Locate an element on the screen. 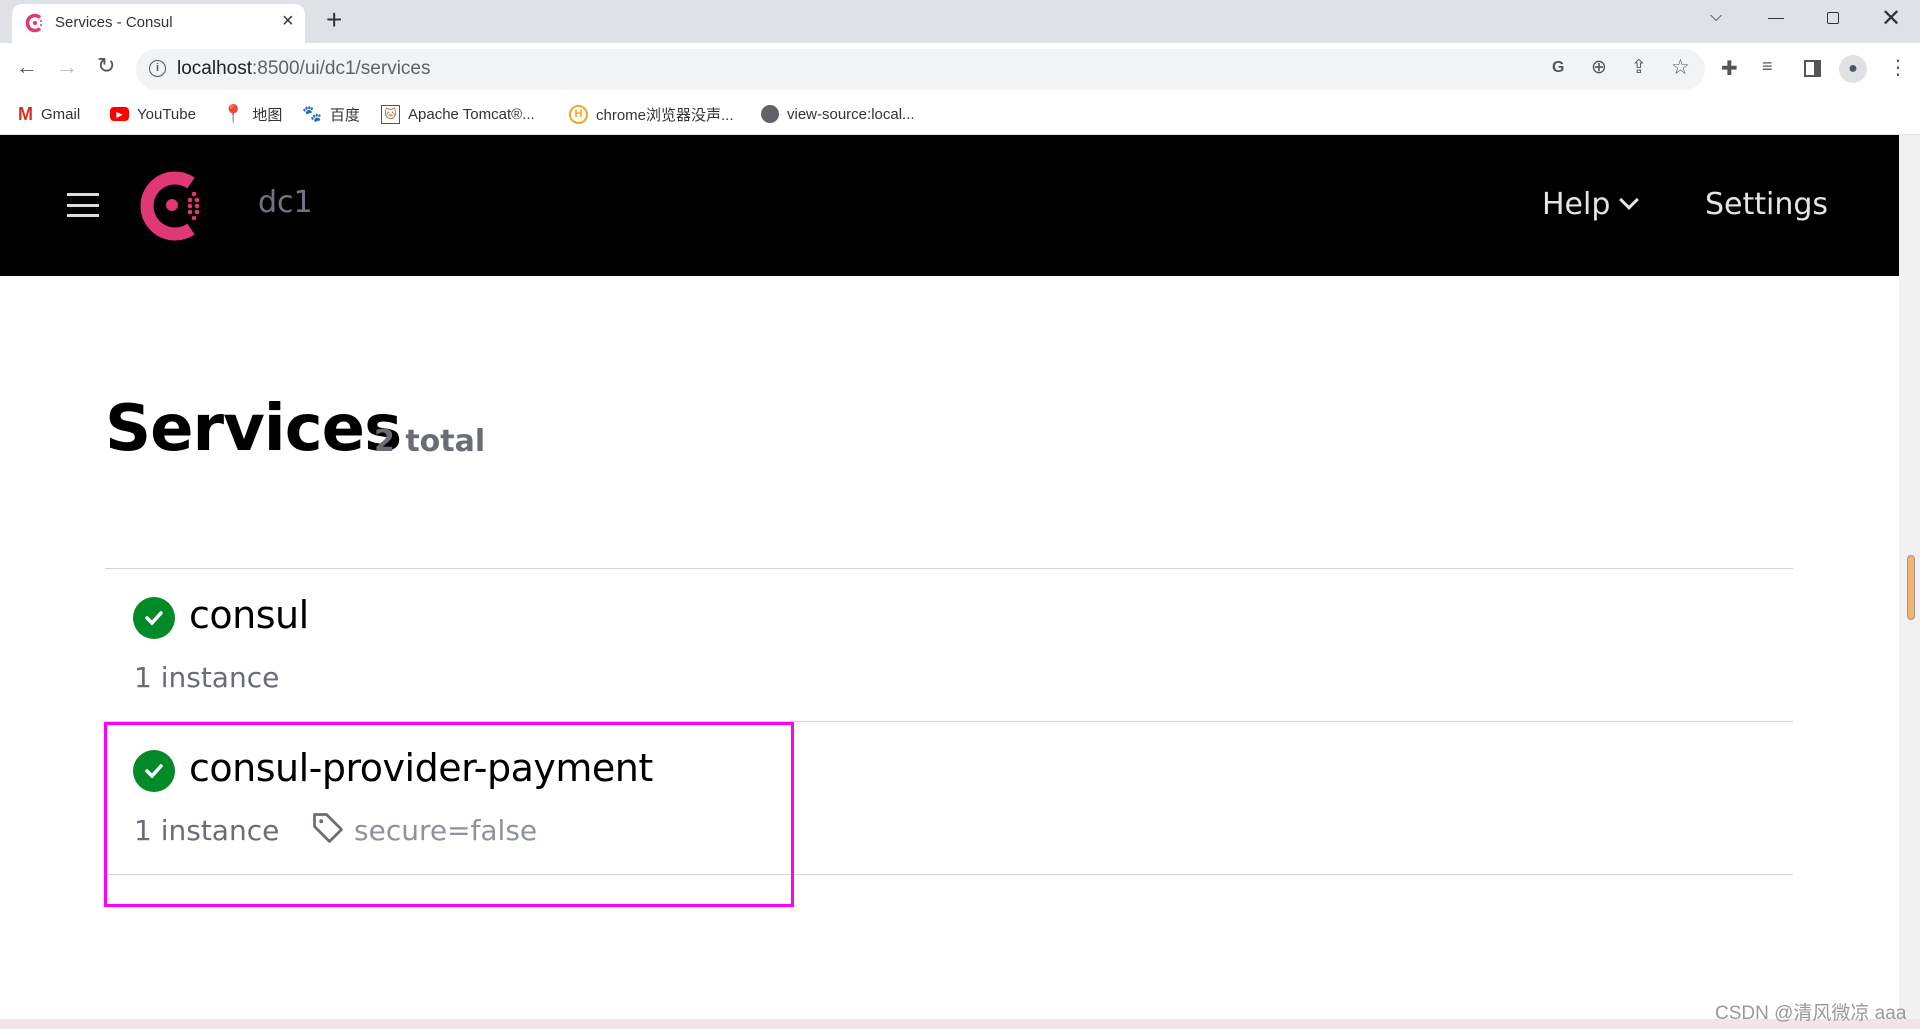 This screenshot has width=1920, height=1029. media-control-icon: ≡ is located at coordinates (1767, 66).